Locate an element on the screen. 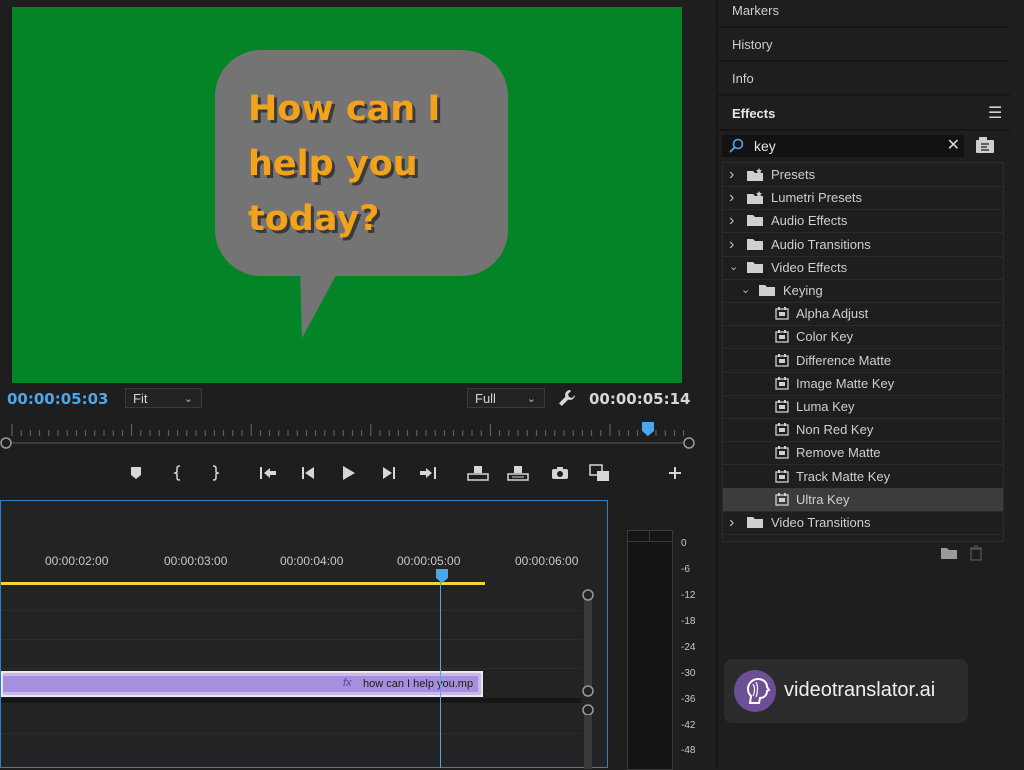  effect-item-alpha-adjust: Alpha Adjust is located at coordinates (863, 314).